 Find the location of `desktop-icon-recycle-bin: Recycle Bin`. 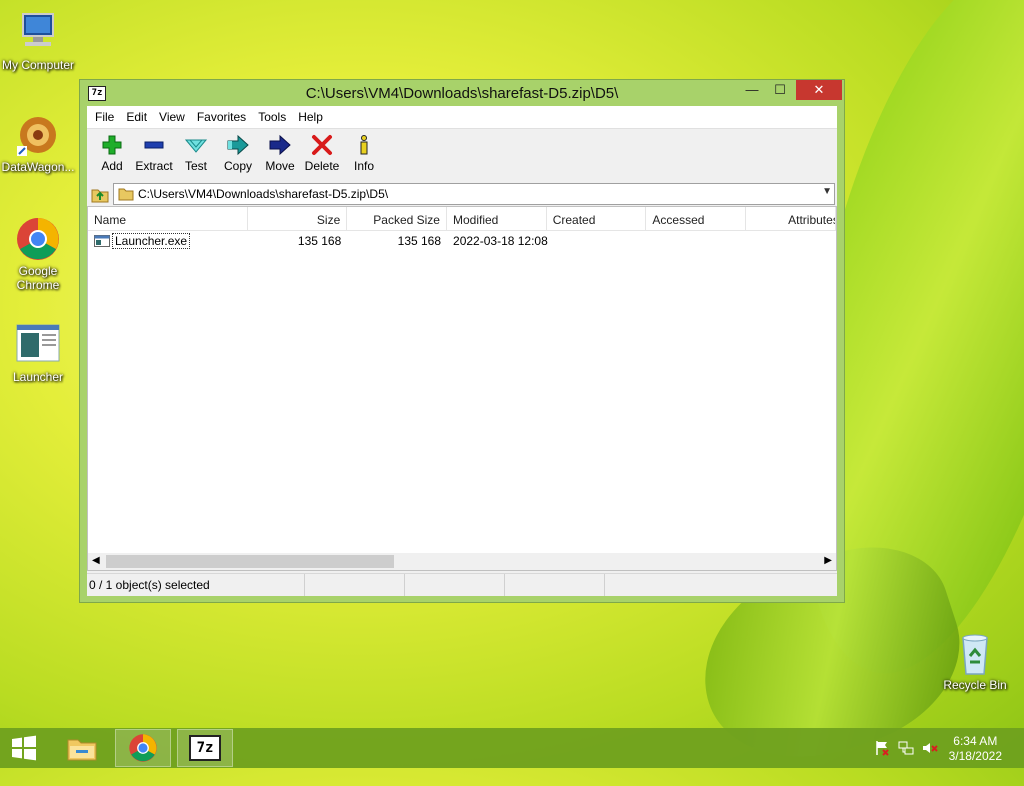

desktop-icon-recycle-bin: Recycle Bin is located at coordinates (975, 661).